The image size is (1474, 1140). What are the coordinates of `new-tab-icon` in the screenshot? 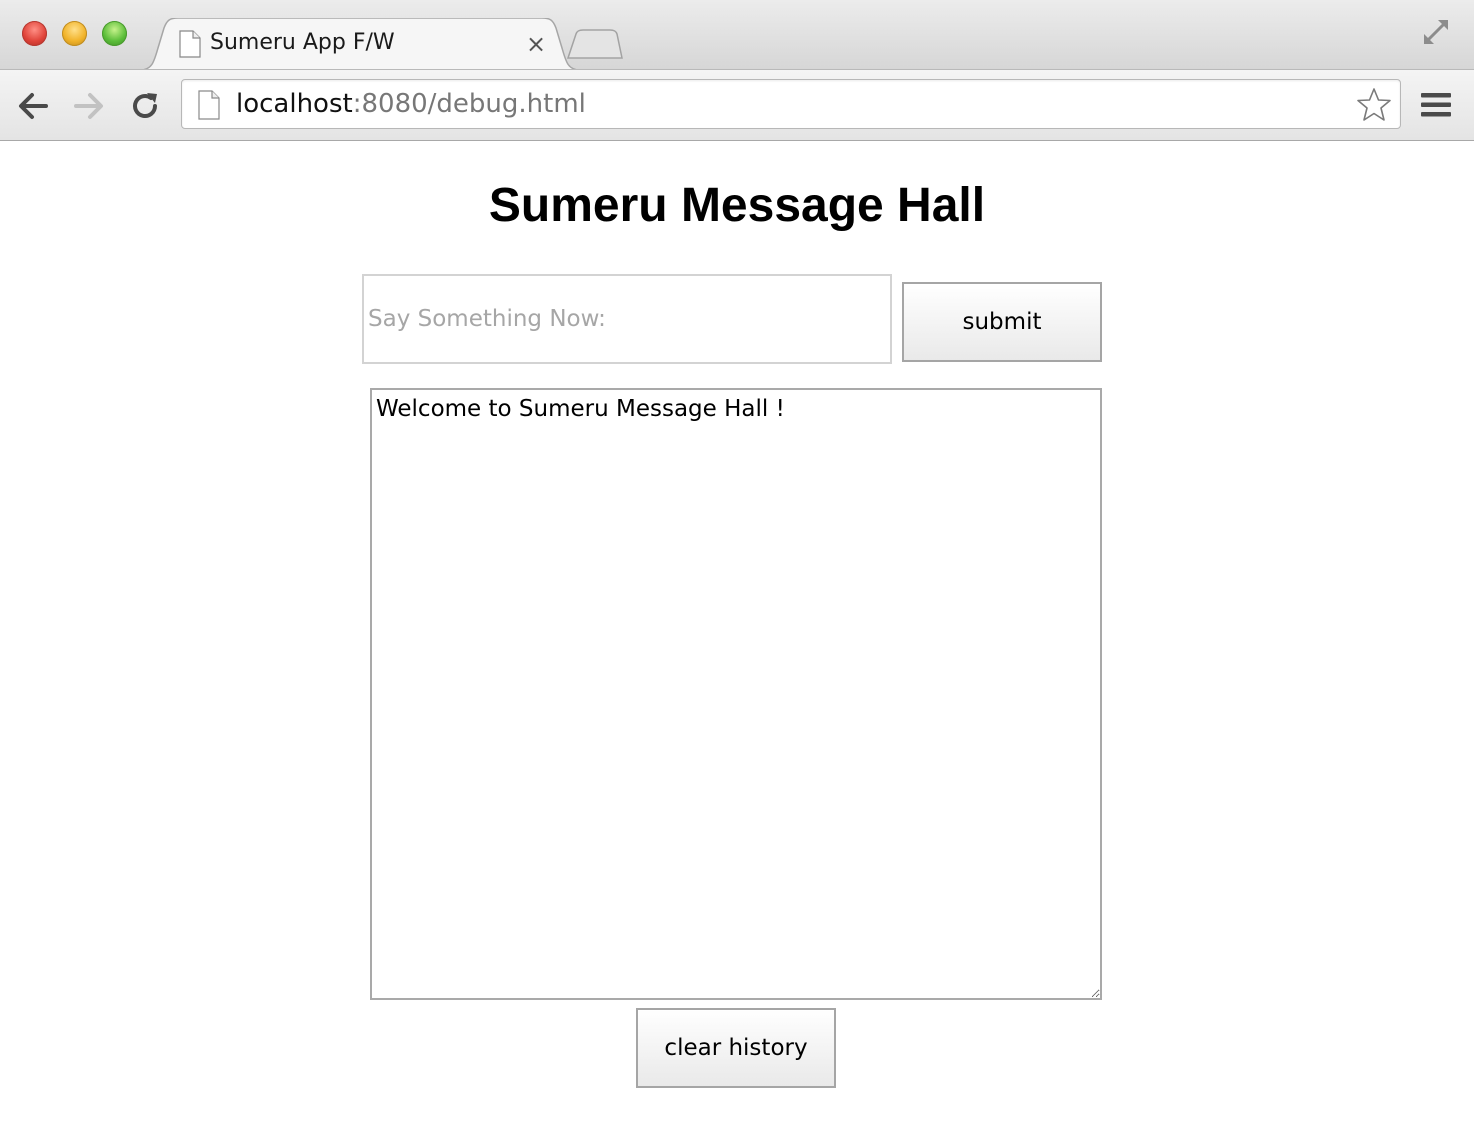 It's located at (595, 44).